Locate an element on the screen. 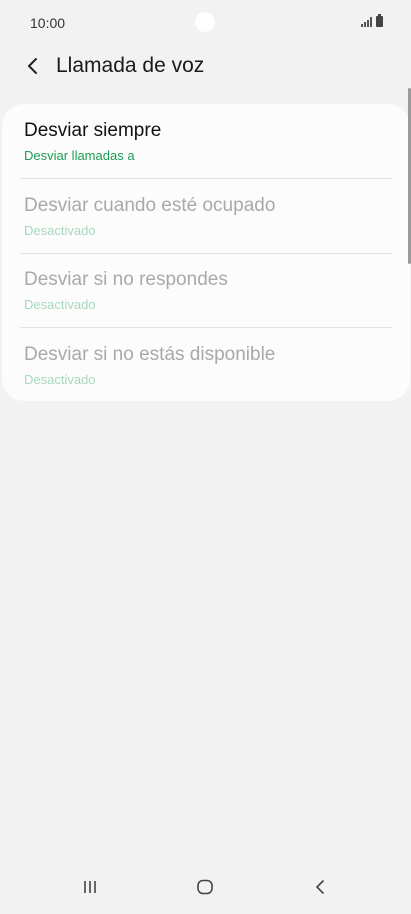  nav-back-button is located at coordinates (320, 887).